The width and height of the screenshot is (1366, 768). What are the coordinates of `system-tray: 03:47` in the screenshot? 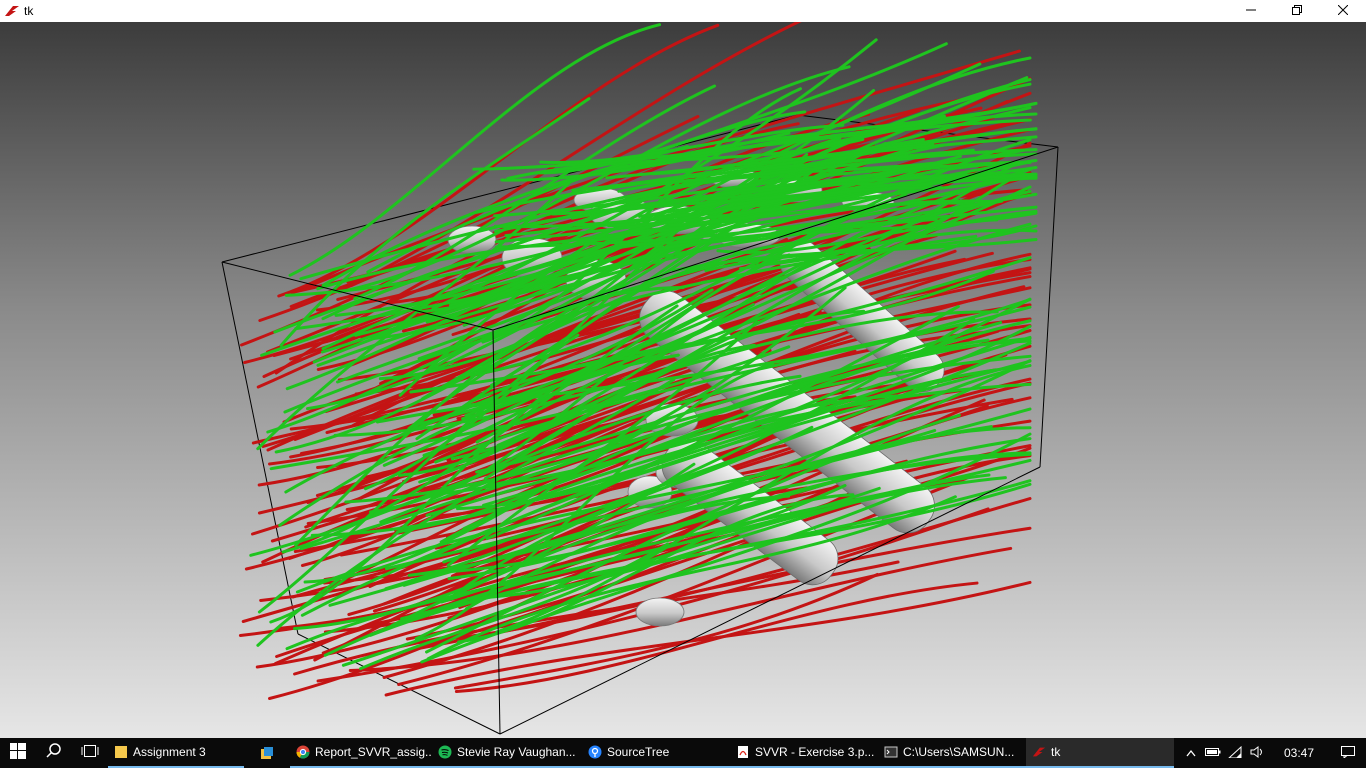 It's located at (1273, 753).